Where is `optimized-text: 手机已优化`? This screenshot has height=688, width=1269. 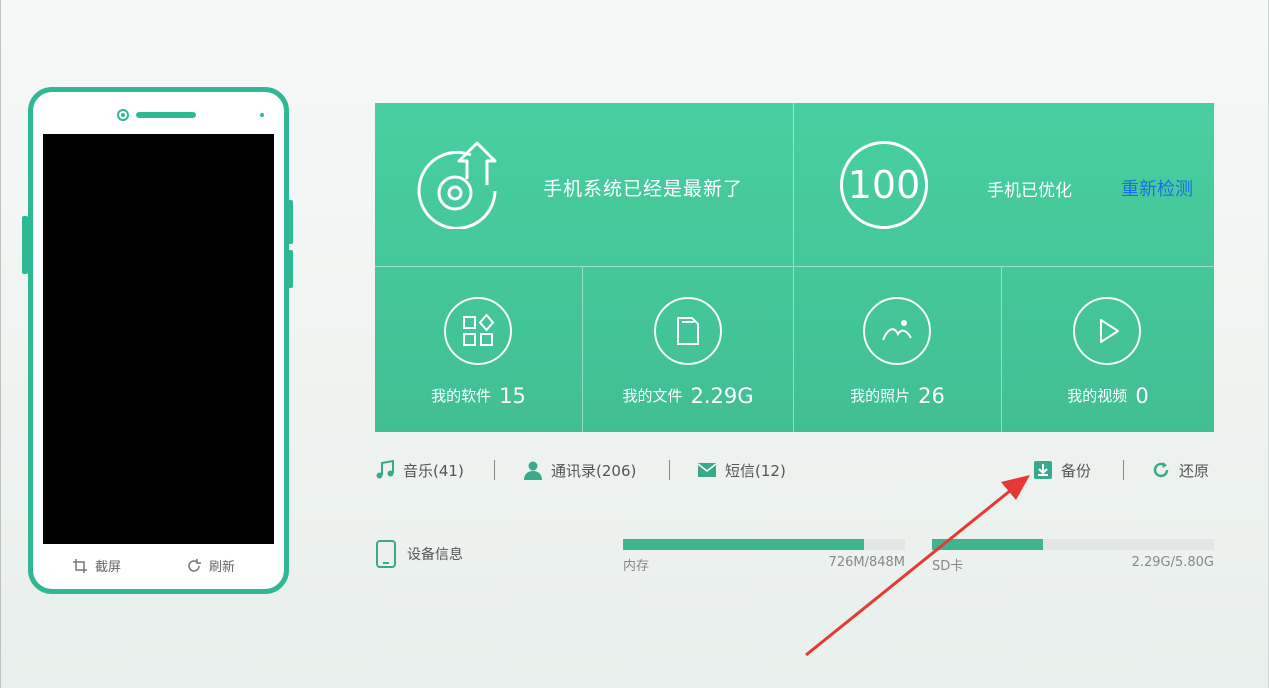 optimized-text: 手机已优化 is located at coordinates (1029, 191).